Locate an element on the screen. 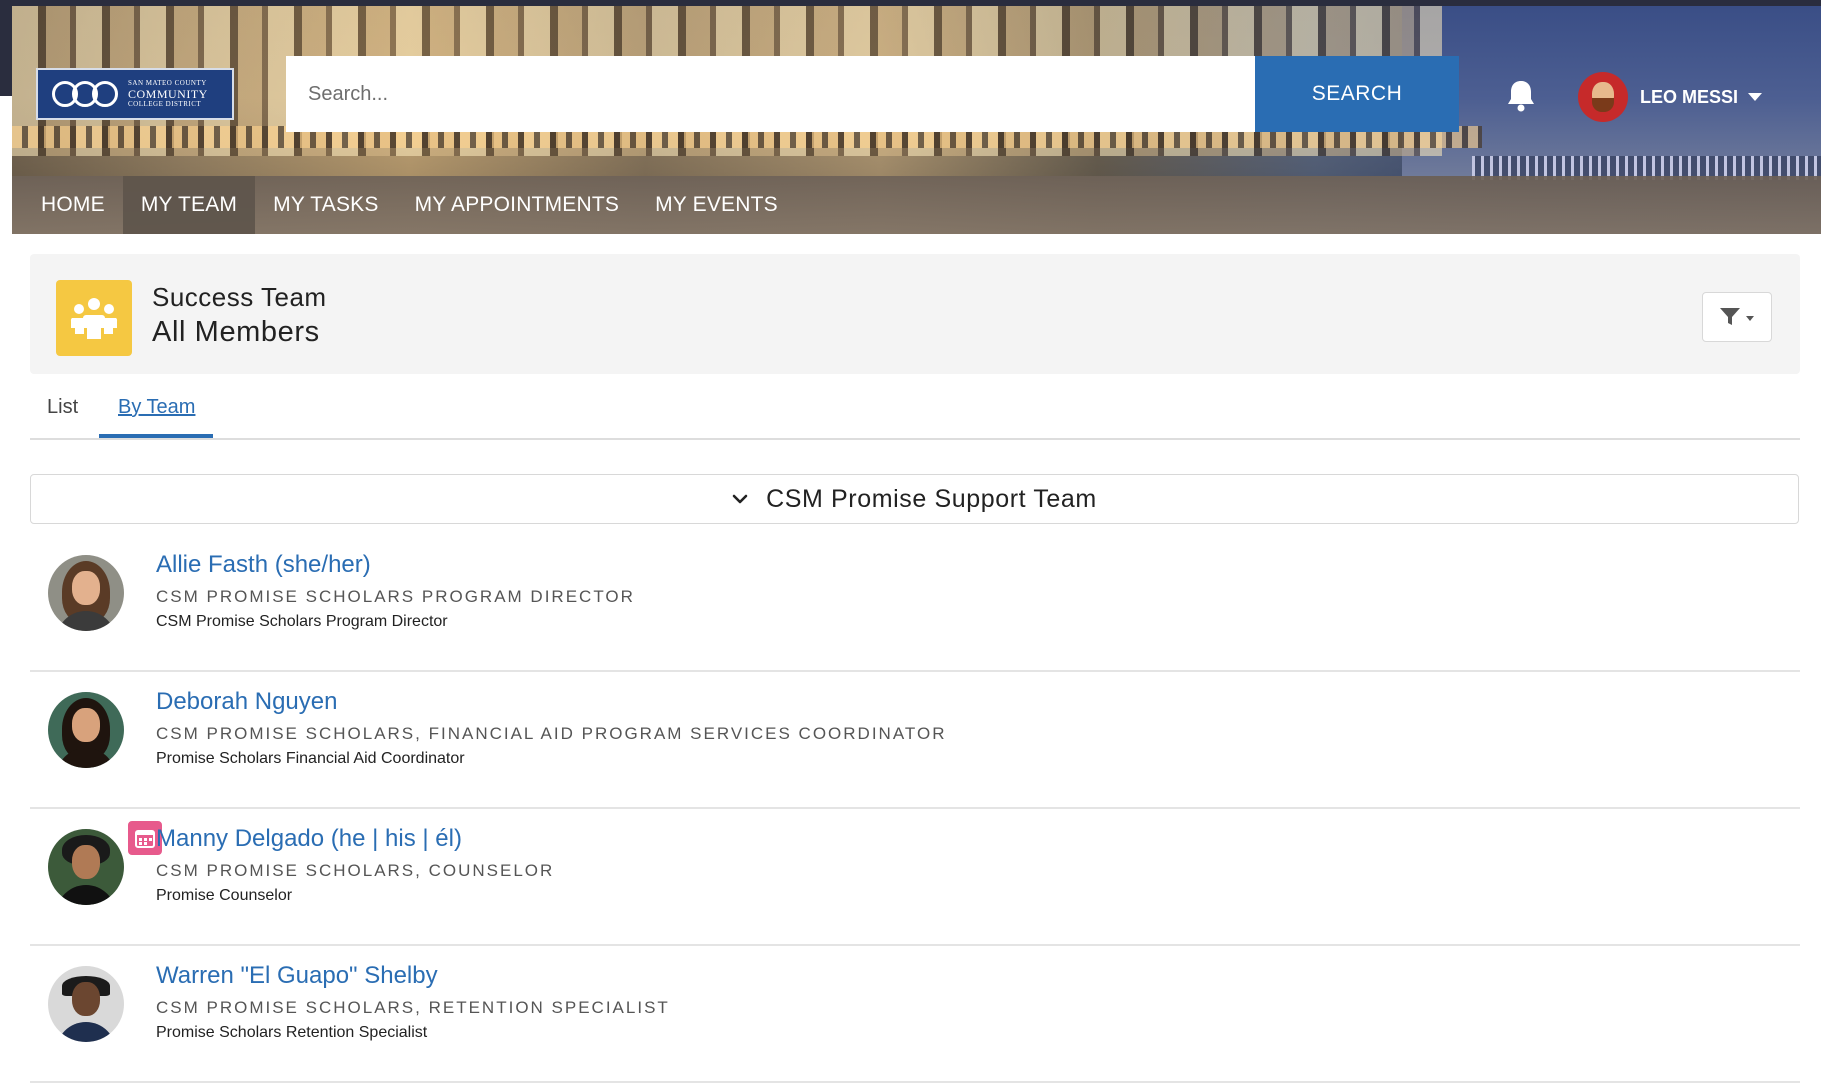 This screenshot has height=1086, width=1821. window-left-frame is located at coordinates (6, 48).